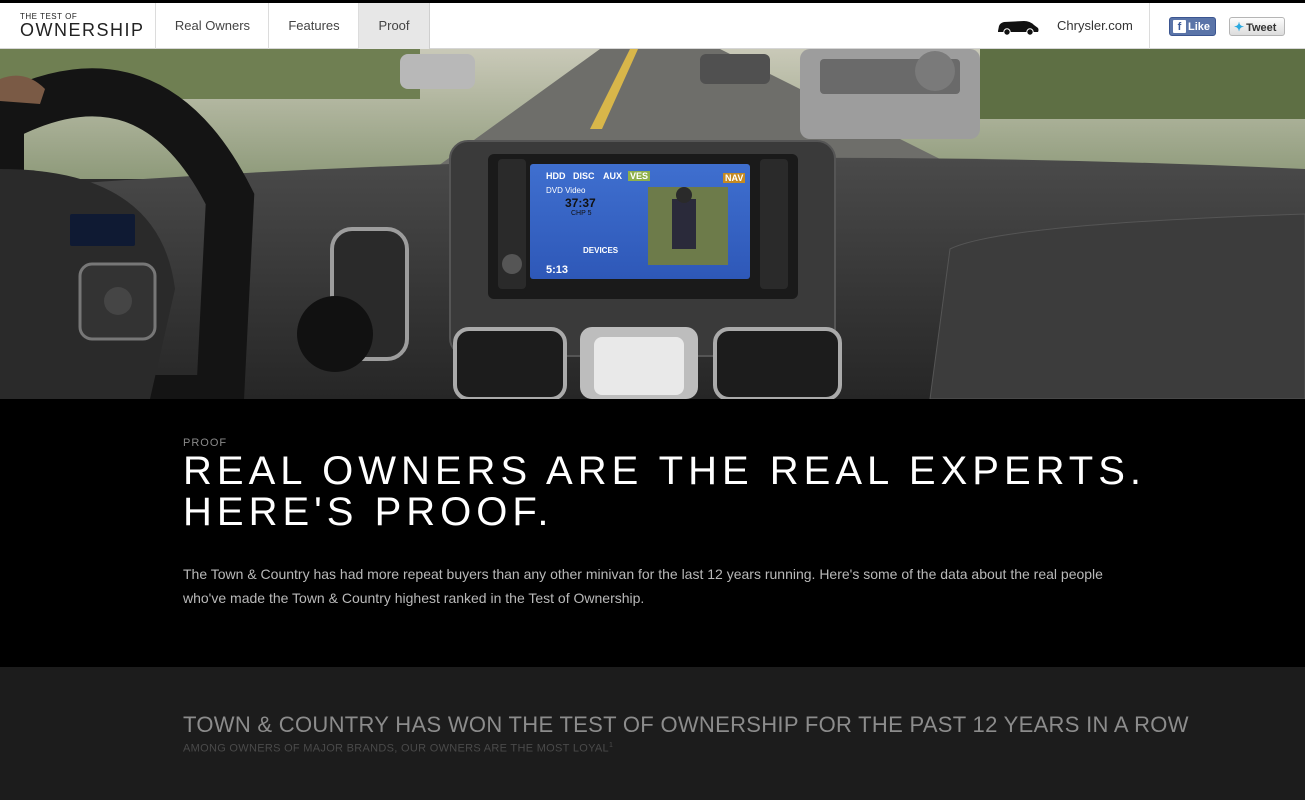 The image size is (1305, 800). Describe the element at coordinates (584, 176) in the screenshot. I see `screen-tab-disc: DISC` at that location.